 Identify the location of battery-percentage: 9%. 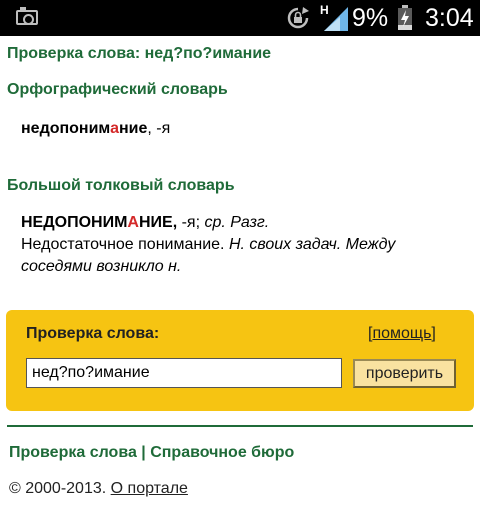
(370, 18).